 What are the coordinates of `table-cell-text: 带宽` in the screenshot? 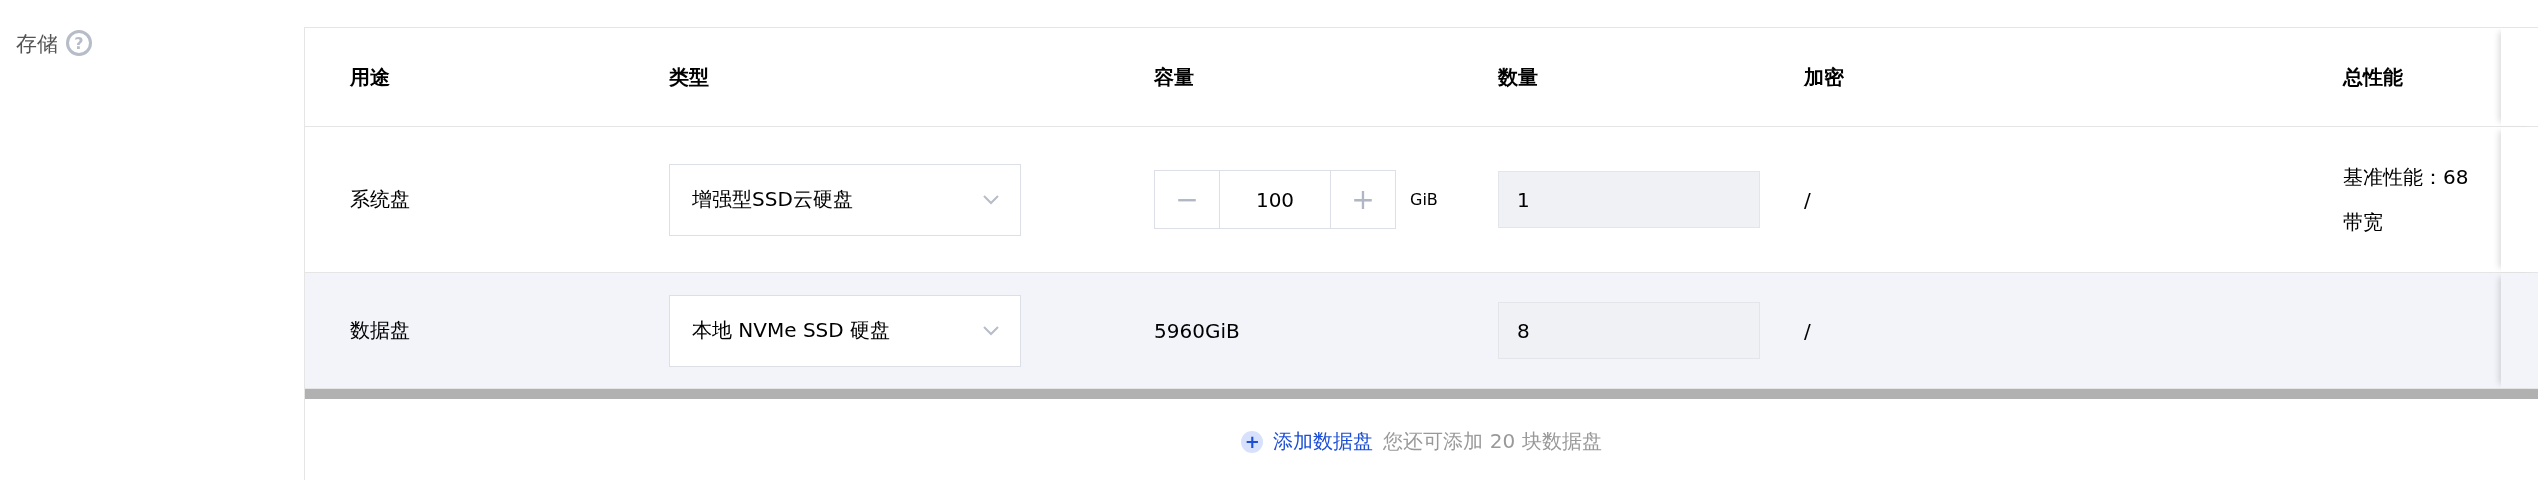 It's located at (2363, 222).